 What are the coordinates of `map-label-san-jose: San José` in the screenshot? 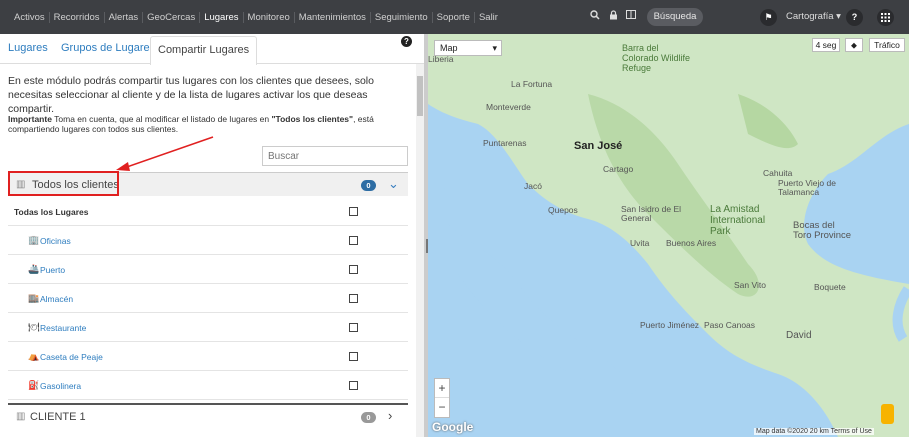 It's located at (598, 146).